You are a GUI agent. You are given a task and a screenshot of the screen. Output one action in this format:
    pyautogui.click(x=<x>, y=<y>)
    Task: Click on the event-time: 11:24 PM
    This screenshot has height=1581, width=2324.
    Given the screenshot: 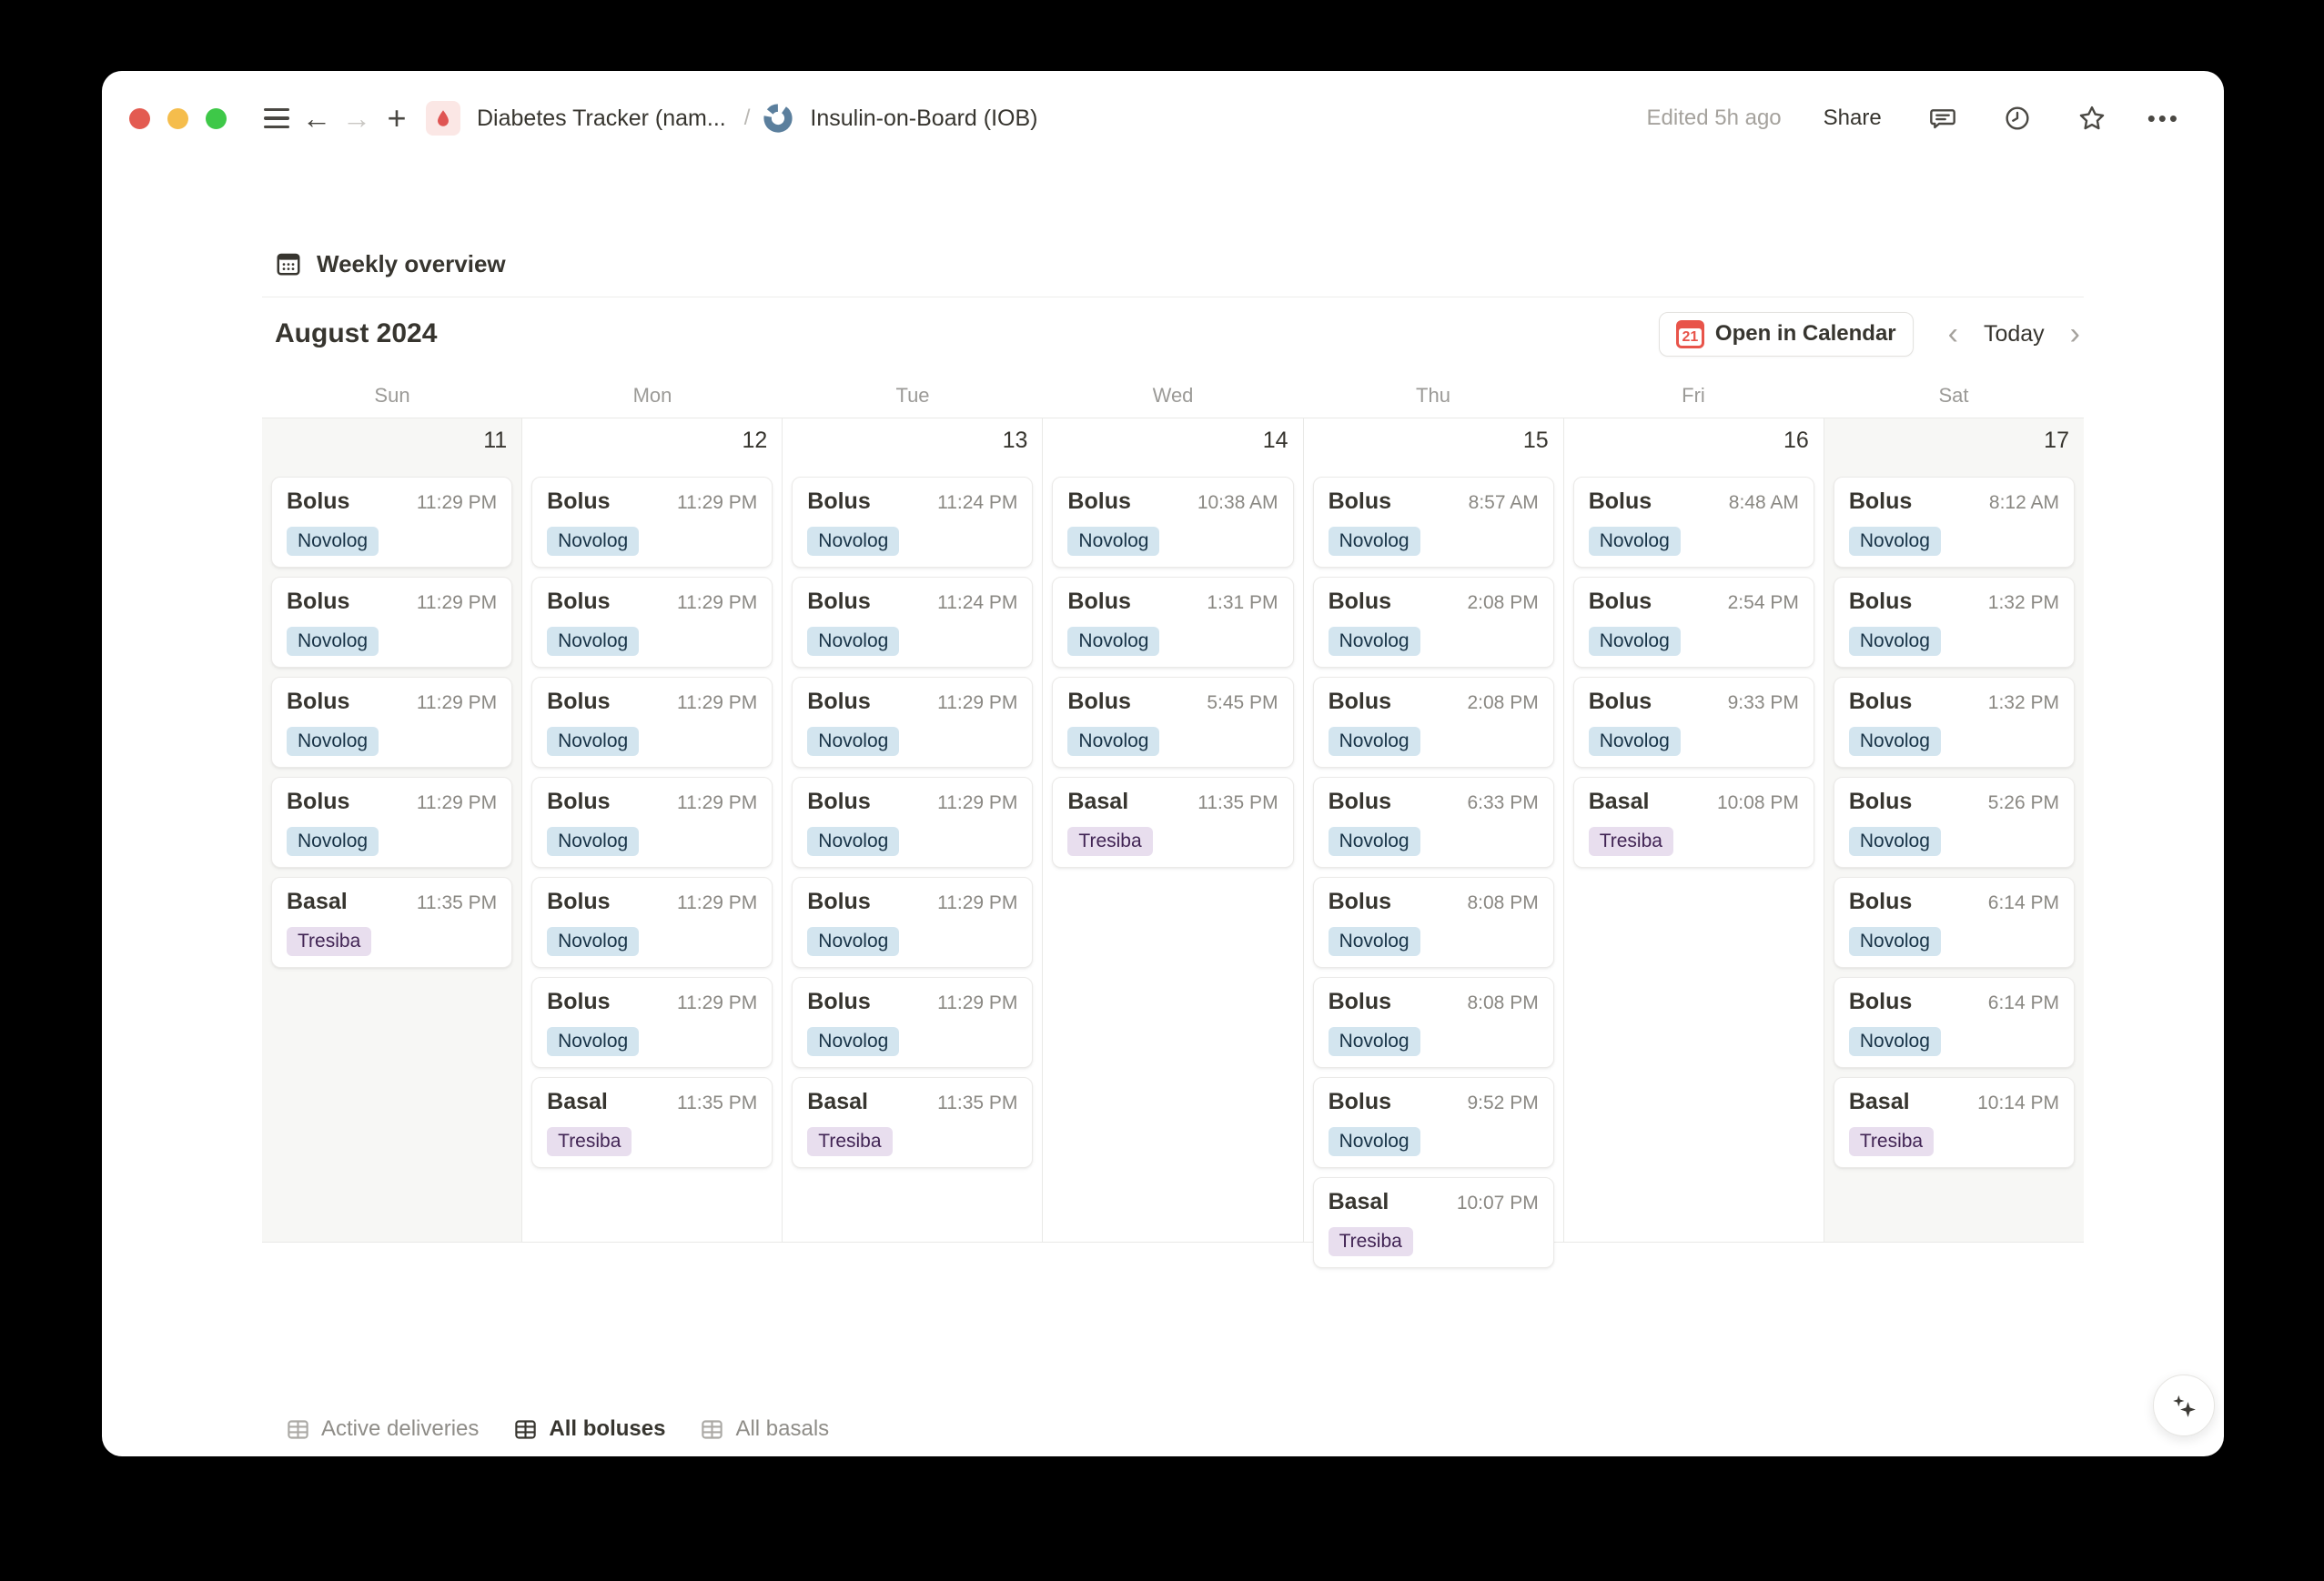 What is the action you would take?
    pyautogui.click(x=977, y=502)
    